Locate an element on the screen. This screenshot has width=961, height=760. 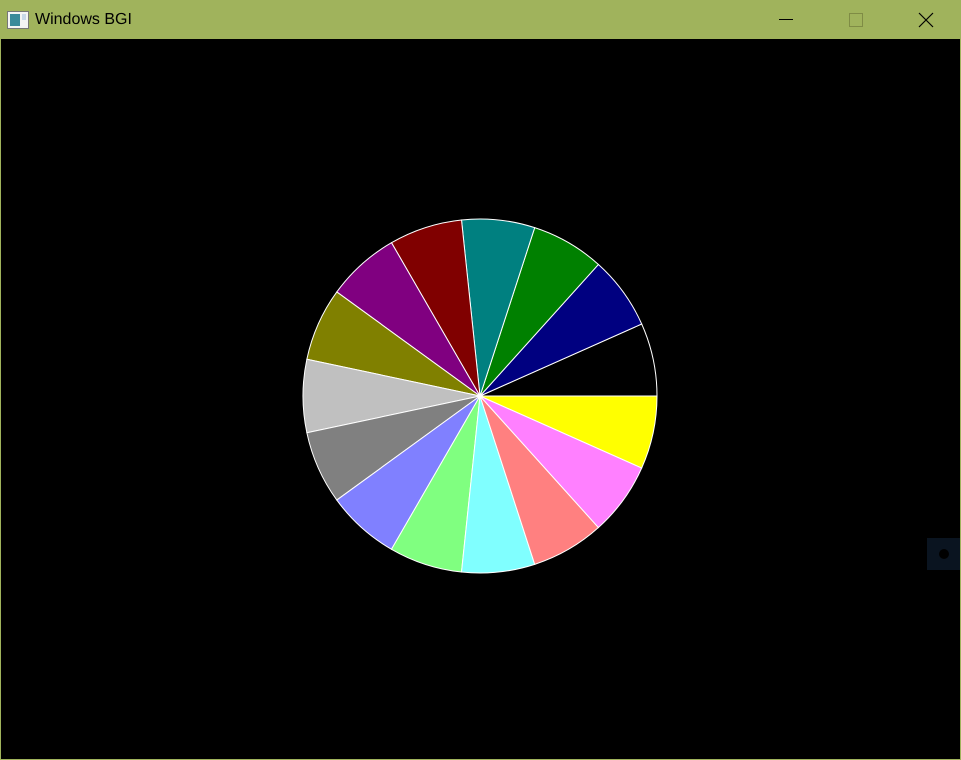
floating-widget is located at coordinates (943, 554).